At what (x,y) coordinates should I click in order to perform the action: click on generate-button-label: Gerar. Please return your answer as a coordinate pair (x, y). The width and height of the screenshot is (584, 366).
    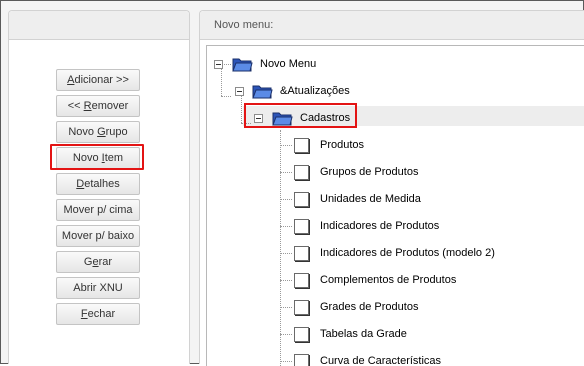
    Looking at the image, I should click on (98, 262).